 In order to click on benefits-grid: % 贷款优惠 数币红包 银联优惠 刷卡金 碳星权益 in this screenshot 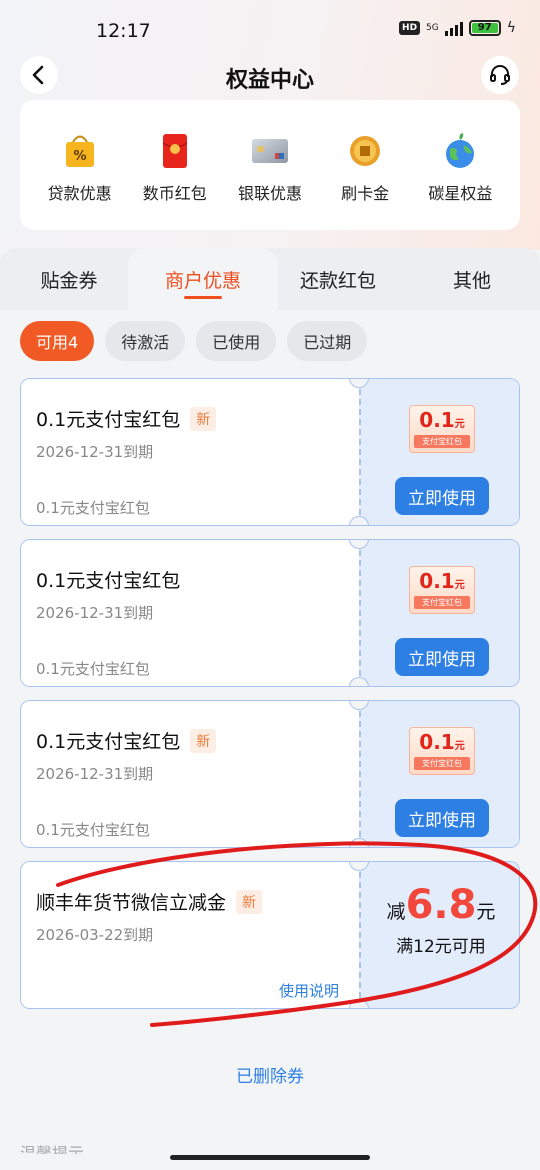, I will do `click(270, 165)`.